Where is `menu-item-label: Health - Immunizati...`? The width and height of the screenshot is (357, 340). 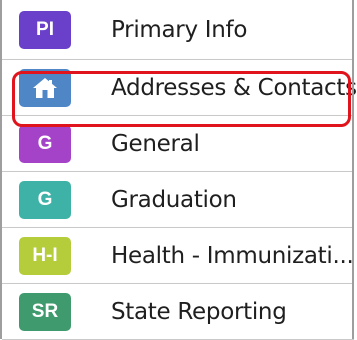
menu-item-label: Health - Immunizati... is located at coordinates (232, 255).